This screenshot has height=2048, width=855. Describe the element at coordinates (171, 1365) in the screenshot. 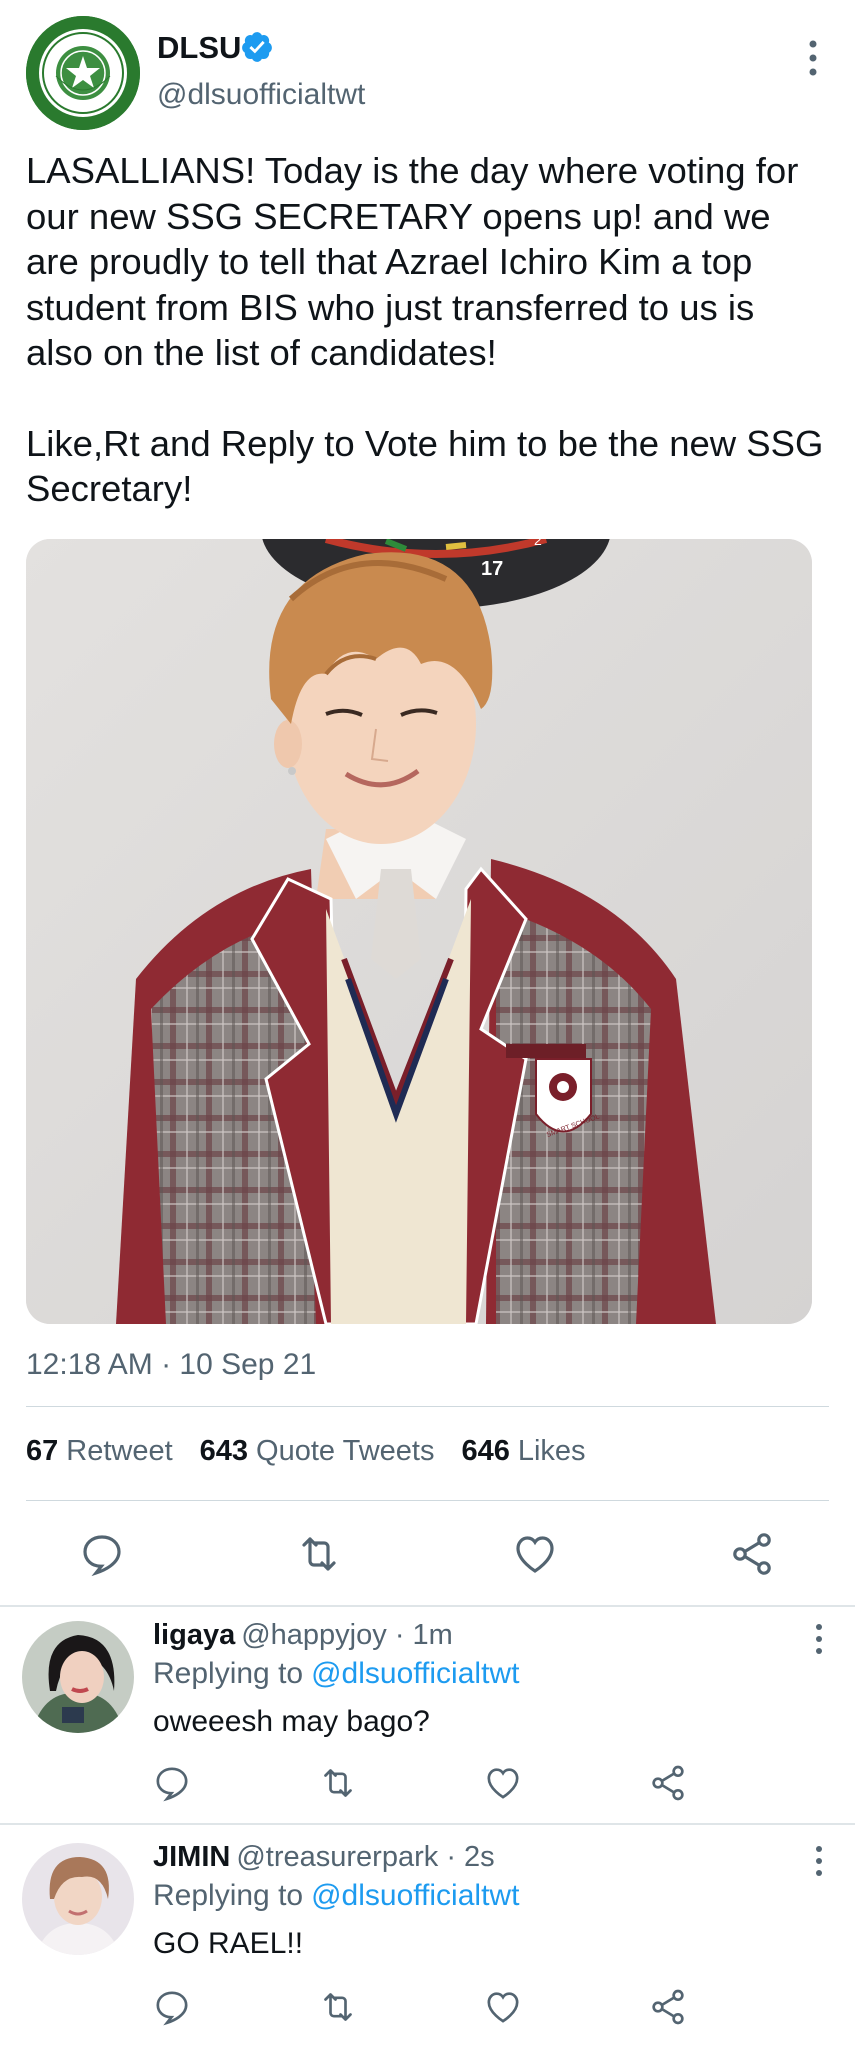

I see `tweet-timestamp: 12:18 AM · 10 Sep 21` at that location.